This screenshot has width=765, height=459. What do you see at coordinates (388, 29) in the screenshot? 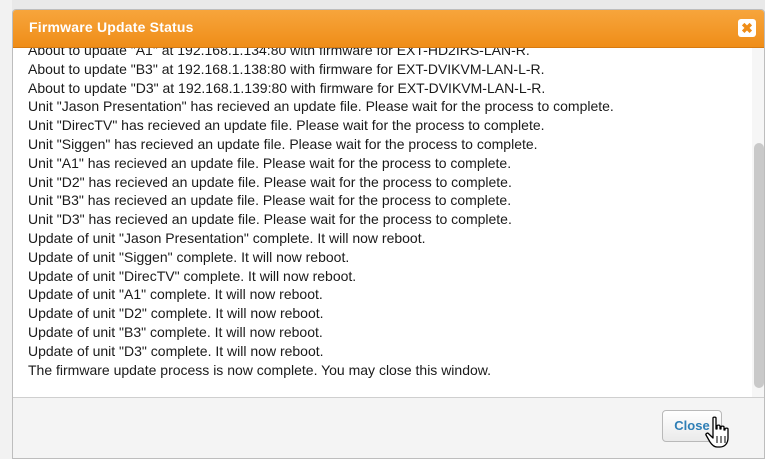
I see `dialog-titlebar: Firmware Update Status ✖` at bounding box center [388, 29].